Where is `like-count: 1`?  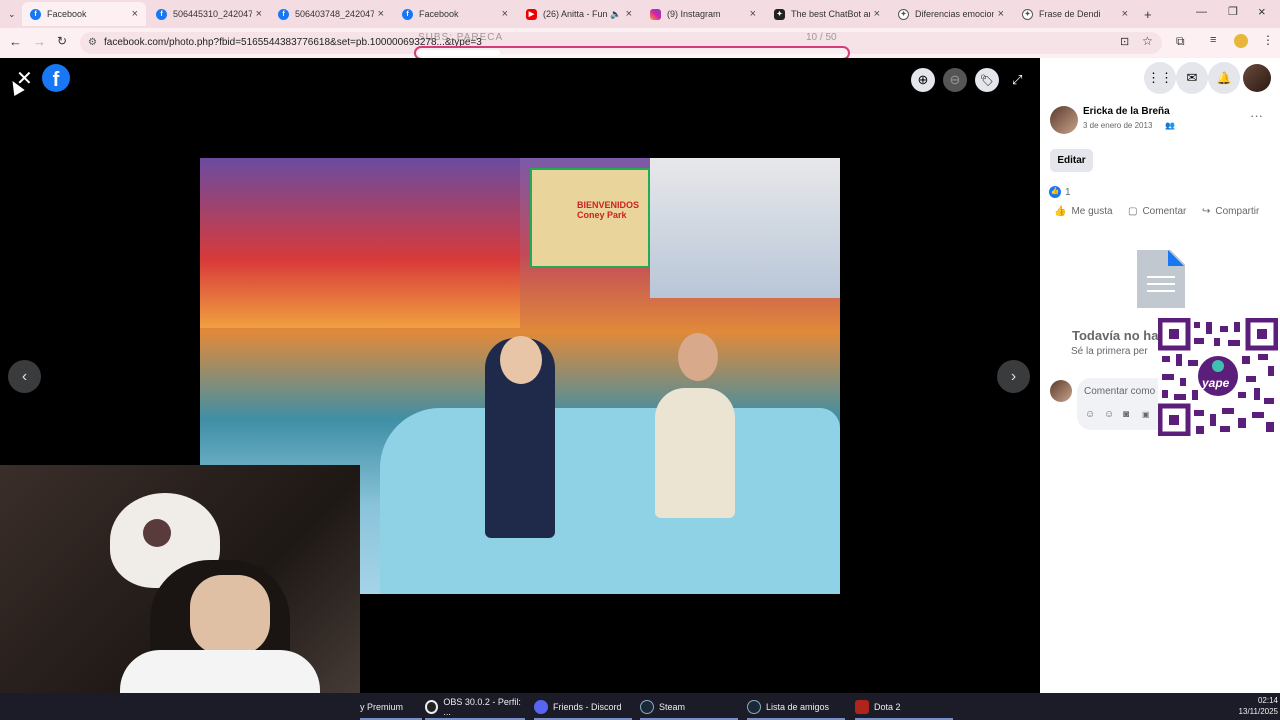 like-count: 1 is located at coordinates (1068, 192).